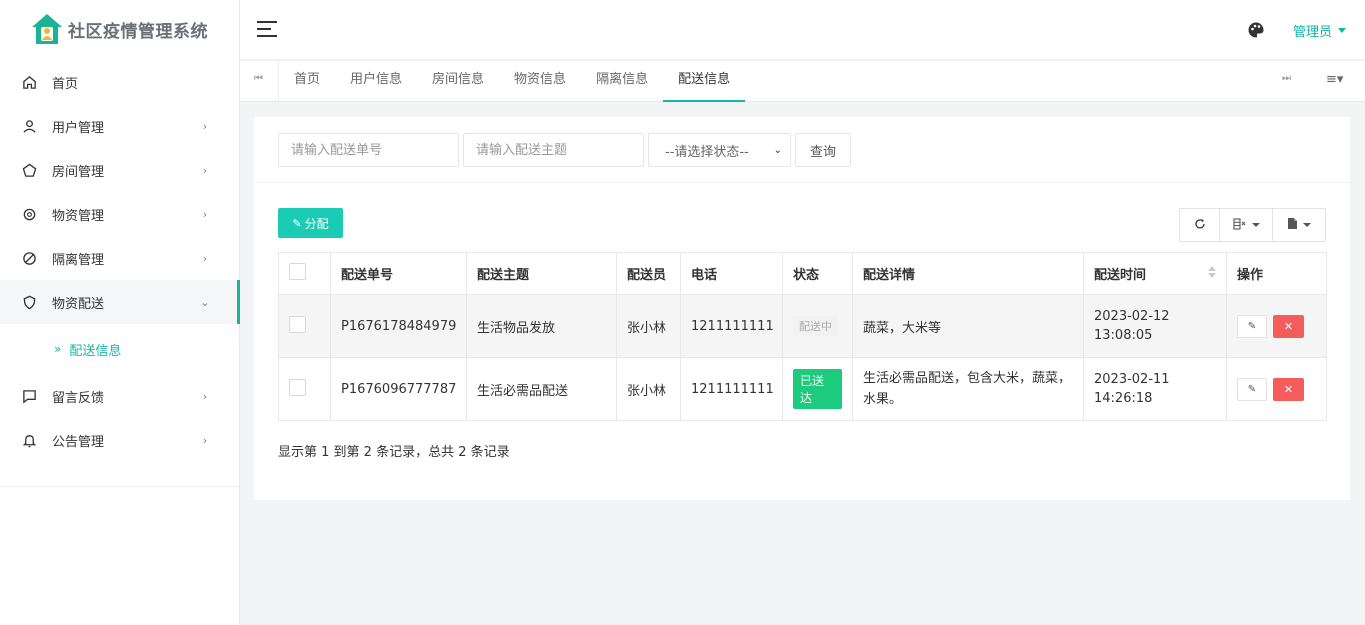  Describe the element at coordinates (65, 84) in the screenshot. I see `sidebar-item-label: 首页` at that location.